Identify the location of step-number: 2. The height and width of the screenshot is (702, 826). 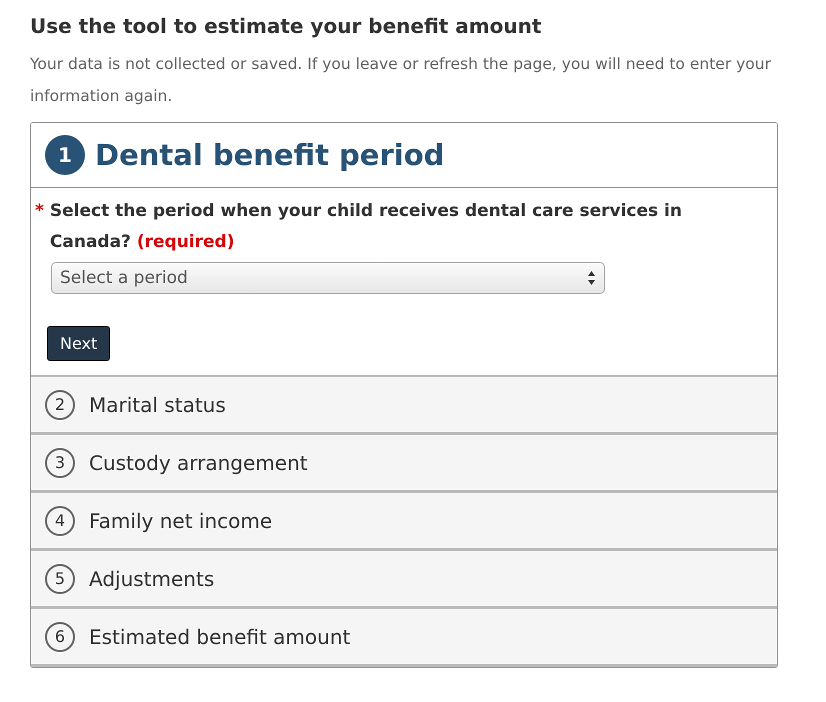
(60, 405).